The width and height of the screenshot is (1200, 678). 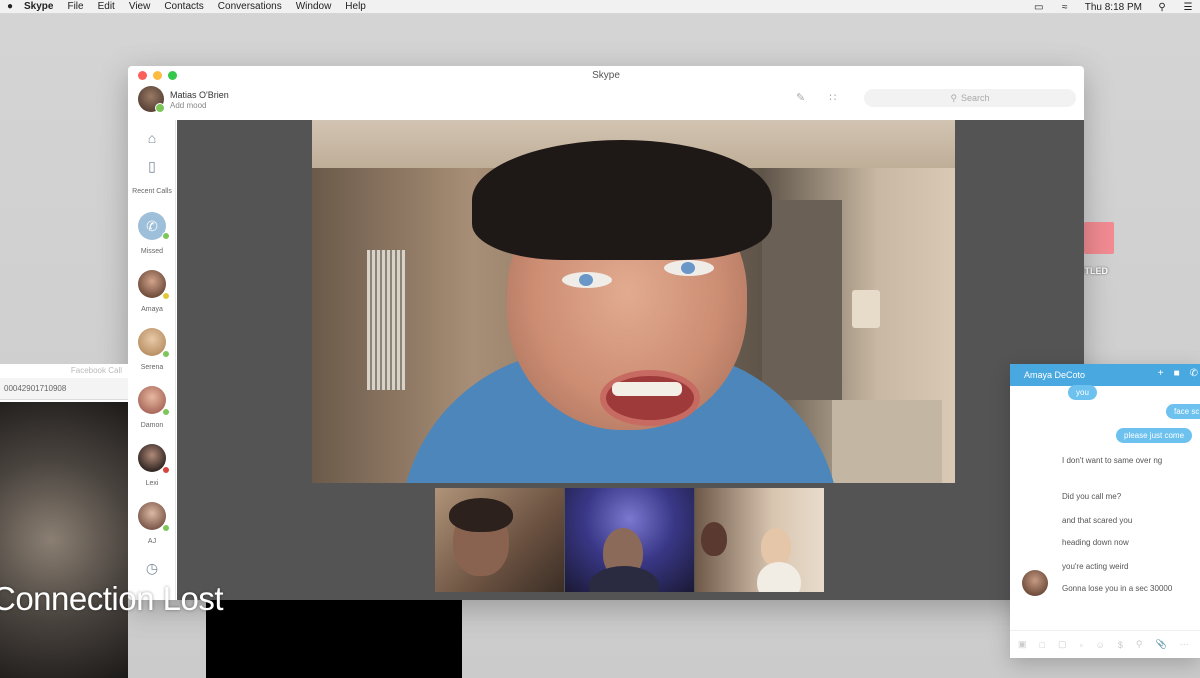 What do you see at coordinates (1184, 644) in the screenshot?
I see `more-icon: ⋯` at bounding box center [1184, 644].